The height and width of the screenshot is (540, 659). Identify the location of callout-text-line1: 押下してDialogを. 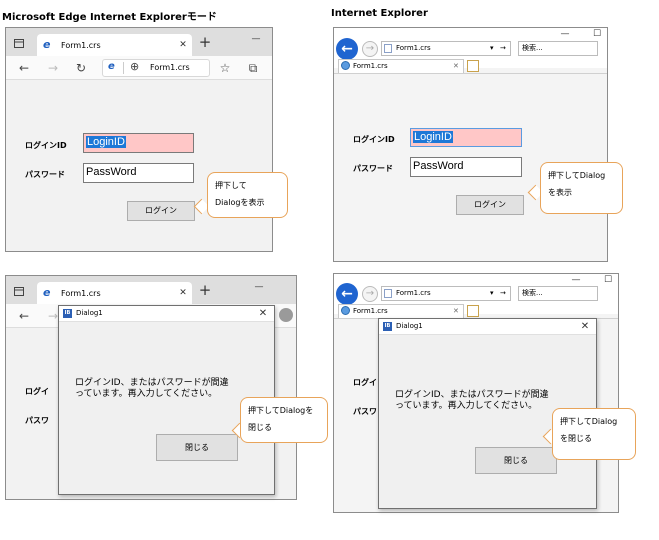
(281, 410).